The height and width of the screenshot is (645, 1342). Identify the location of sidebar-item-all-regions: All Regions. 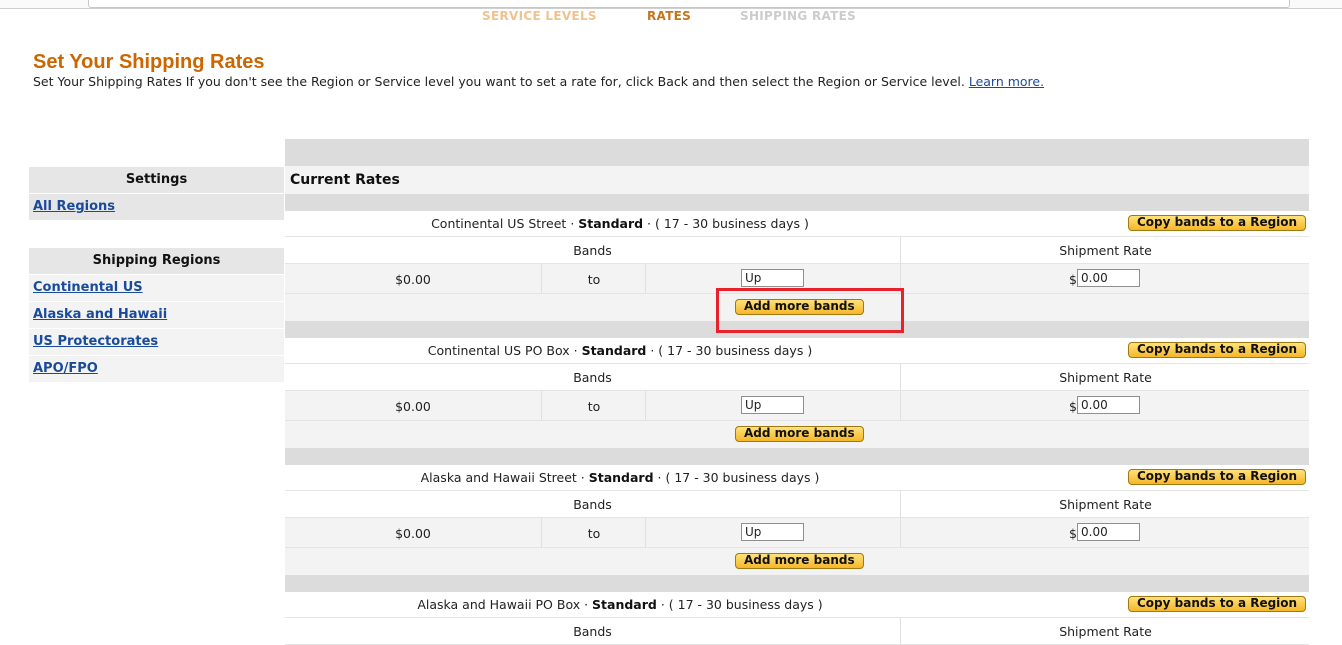
(156, 207).